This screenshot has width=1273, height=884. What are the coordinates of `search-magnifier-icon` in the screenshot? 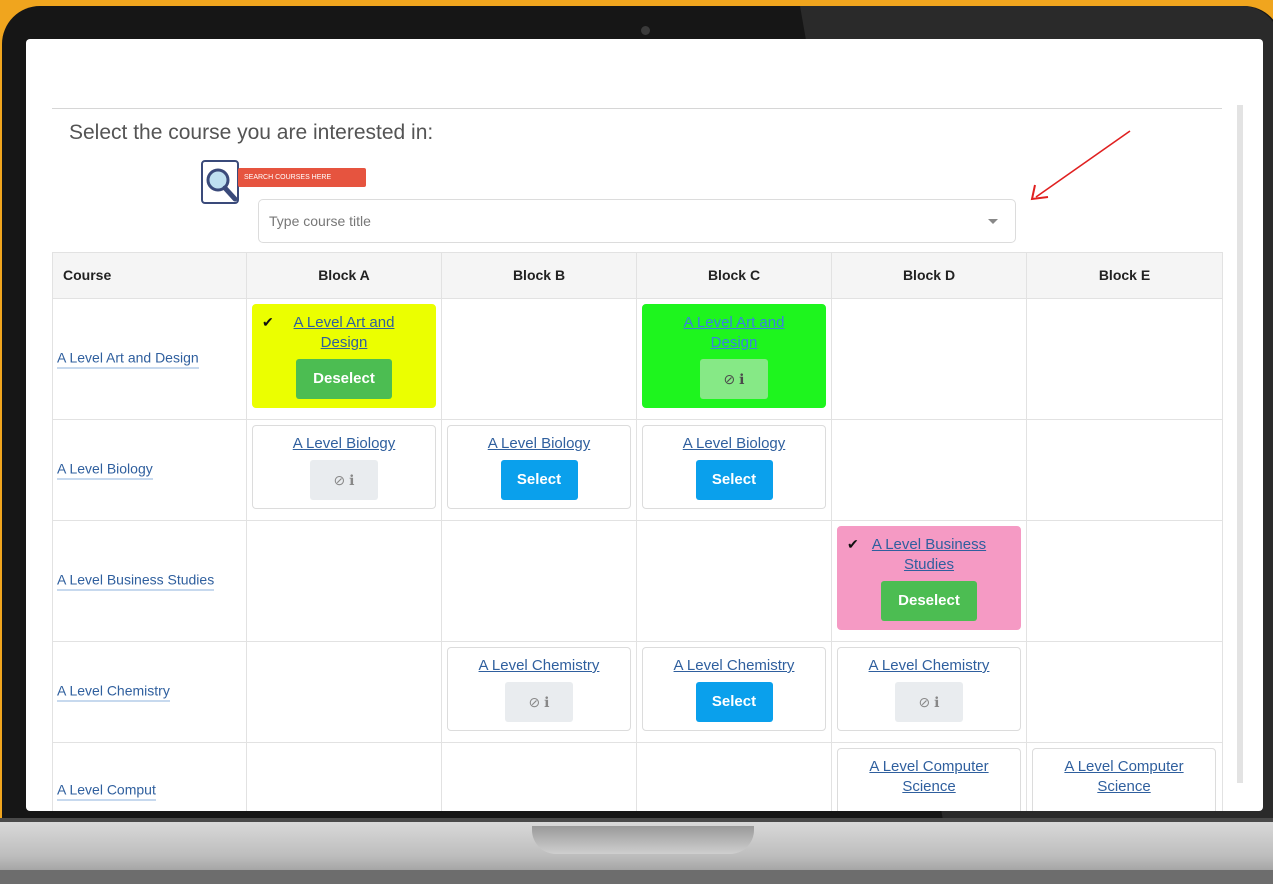 It's located at (220, 182).